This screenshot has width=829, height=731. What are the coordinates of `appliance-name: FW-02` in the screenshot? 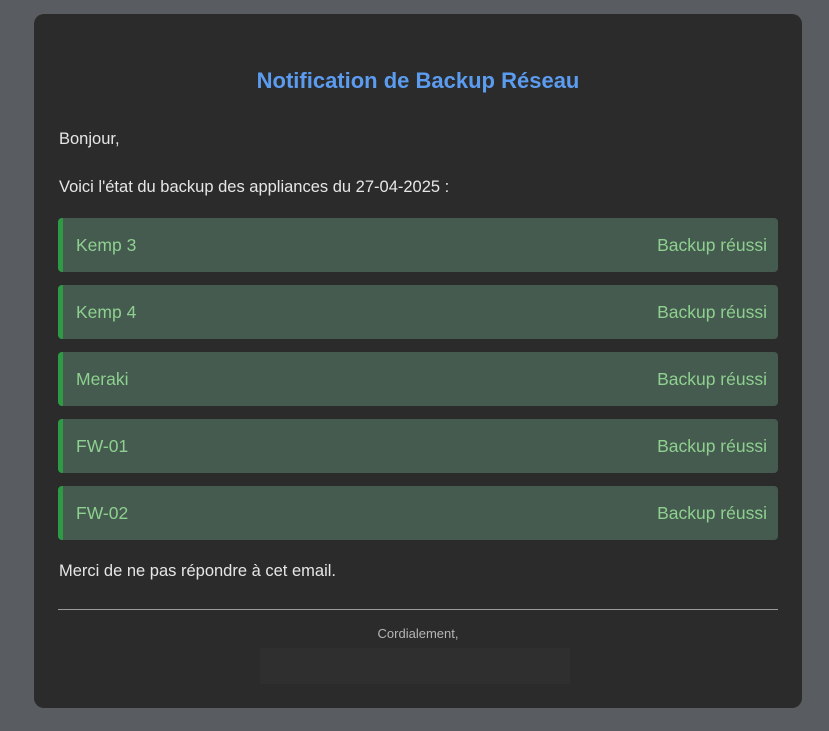 It's located at (102, 512).